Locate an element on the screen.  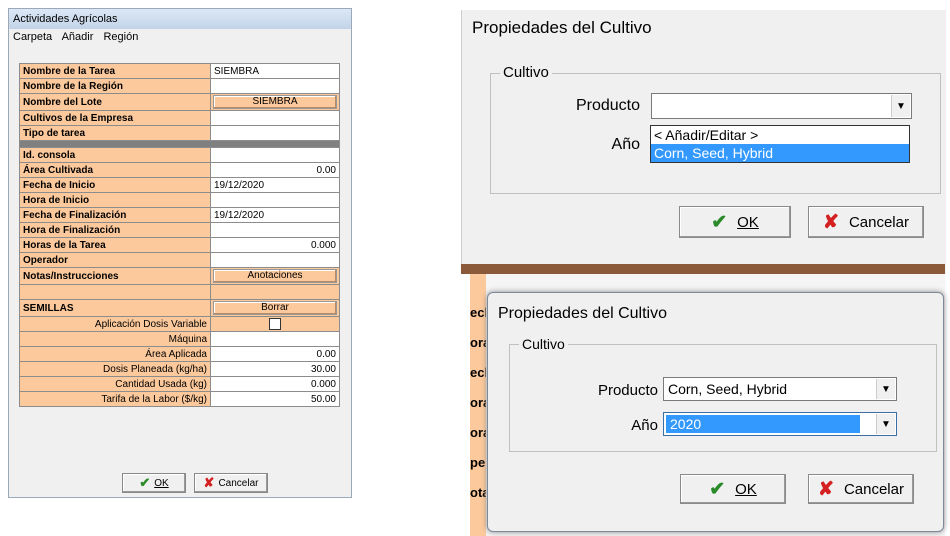
row-label: Nombre de la Tarea is located at coordinates (115, 71).